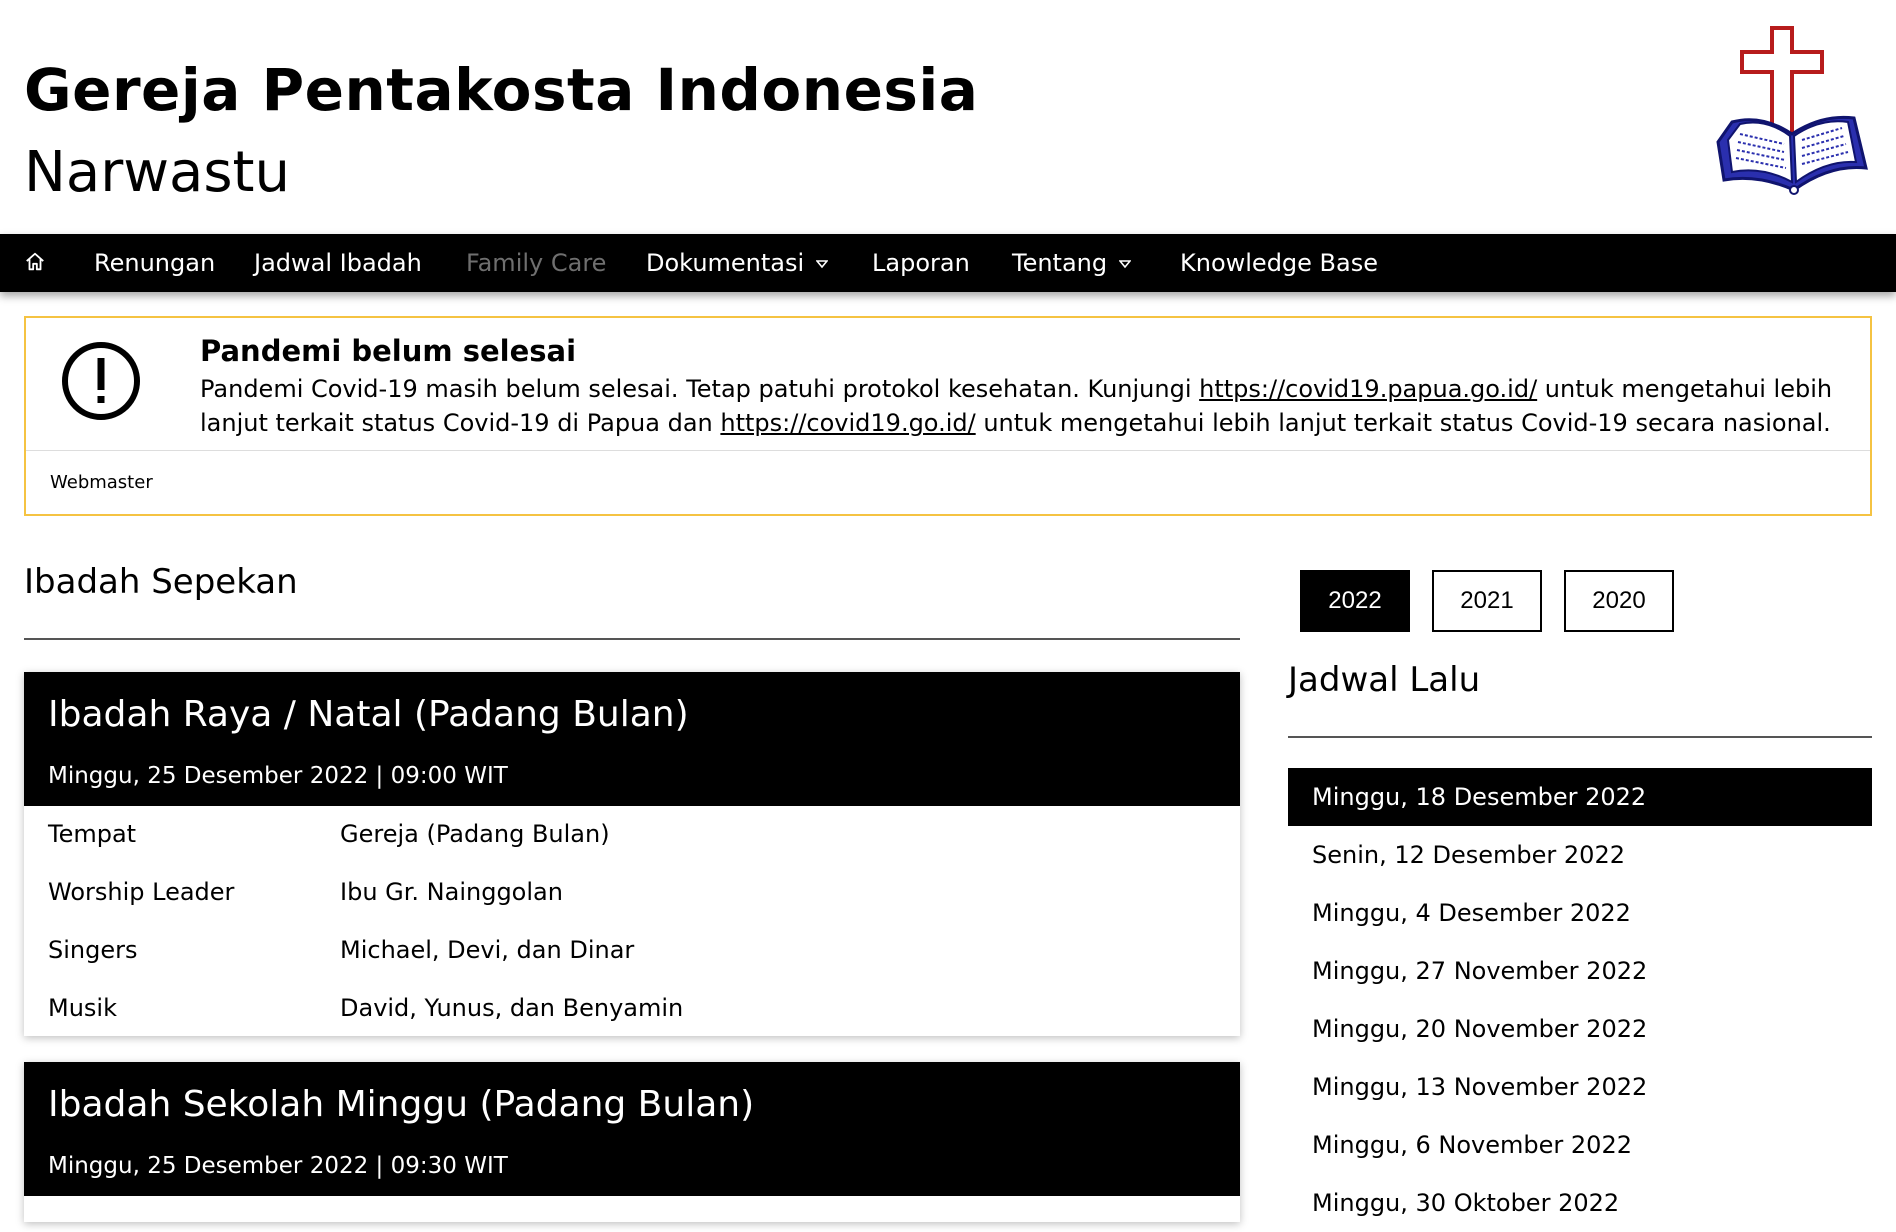 This screenshot has width=1896, height=1232. What do you see at coordinates (632, 835) in the screenshot?
I see `service-detail-row: Tempat Gereja (Padang Bulan)` at bounding box center [632, 835].